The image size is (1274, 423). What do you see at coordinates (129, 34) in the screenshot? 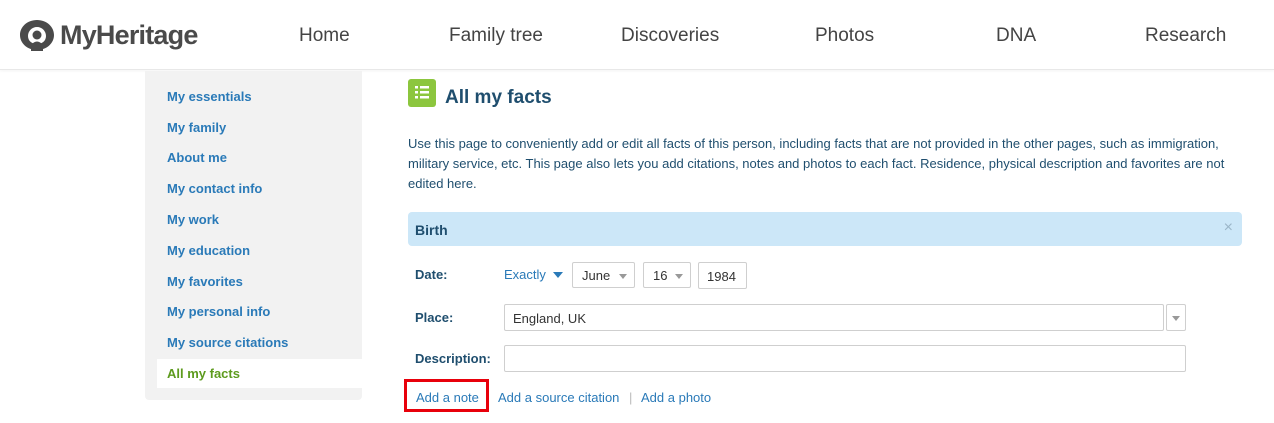
I see `logo-text: MyHeritage` at bounding box center [129, 34].